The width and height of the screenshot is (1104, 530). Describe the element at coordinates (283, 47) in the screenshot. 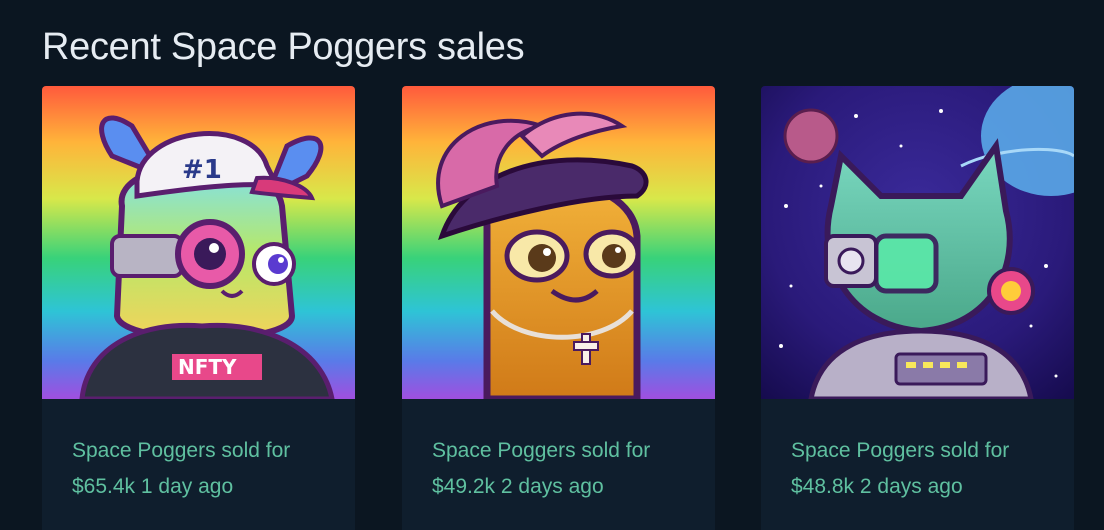

I see `section-title: Recent Space Poggers sales` at that location.